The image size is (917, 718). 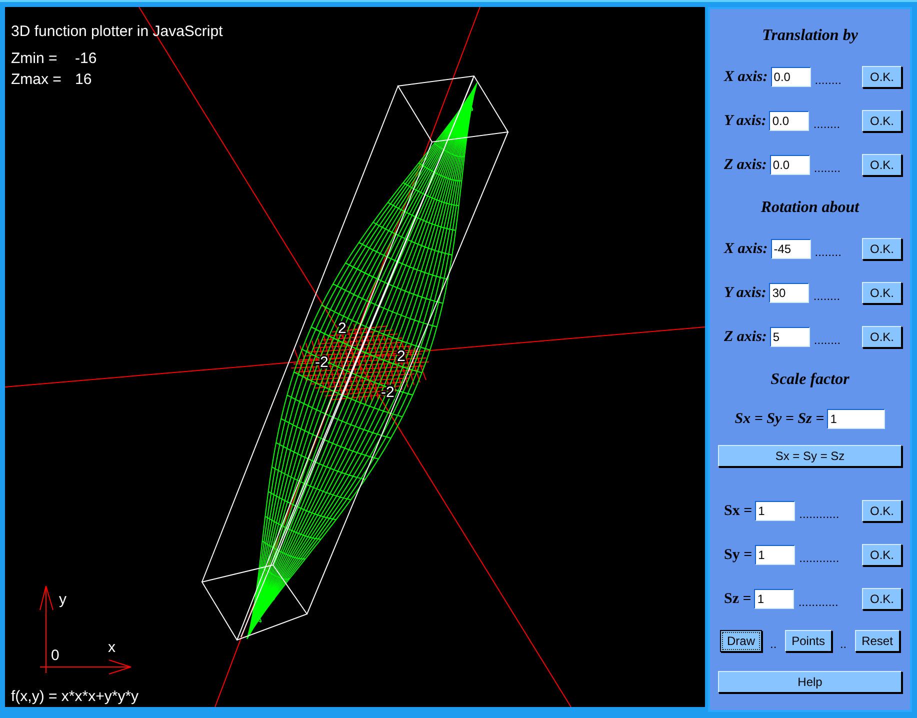 I want to click on y-axis-label: y, so click(x=62, y=599).